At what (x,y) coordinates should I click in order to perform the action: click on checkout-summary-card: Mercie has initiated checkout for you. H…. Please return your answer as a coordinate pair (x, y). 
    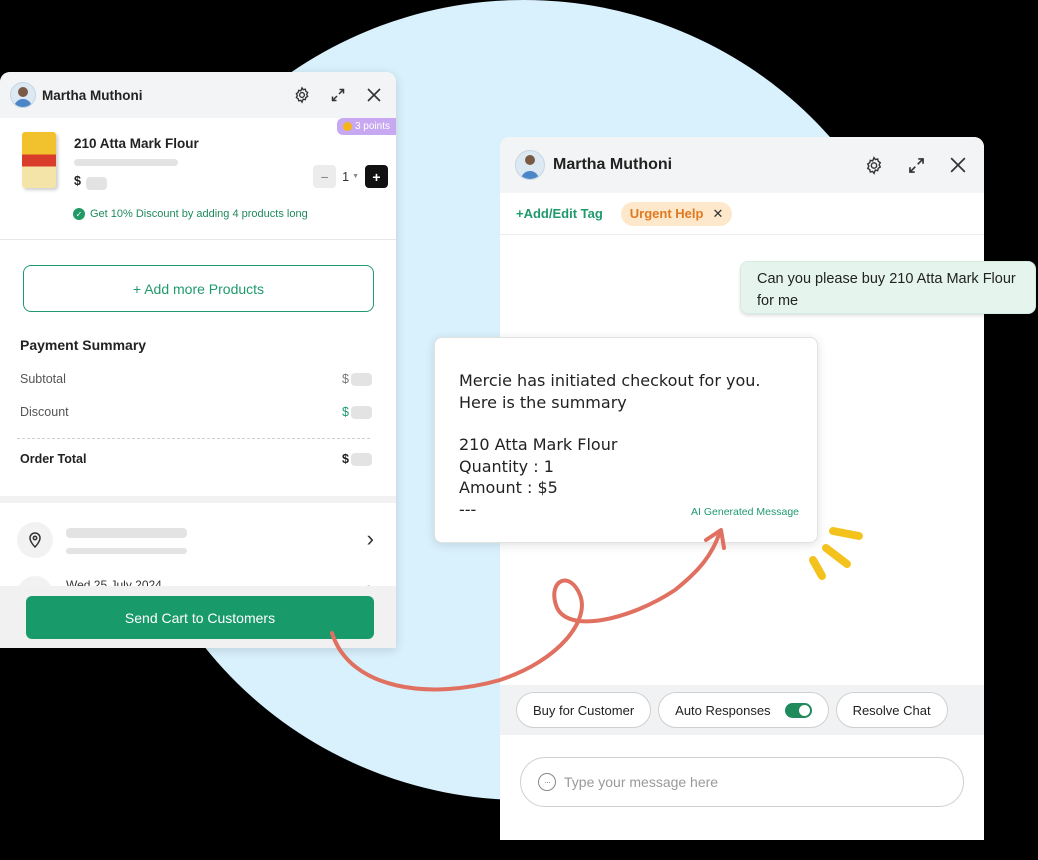
    Looking at the image, I should click on (626, 440).